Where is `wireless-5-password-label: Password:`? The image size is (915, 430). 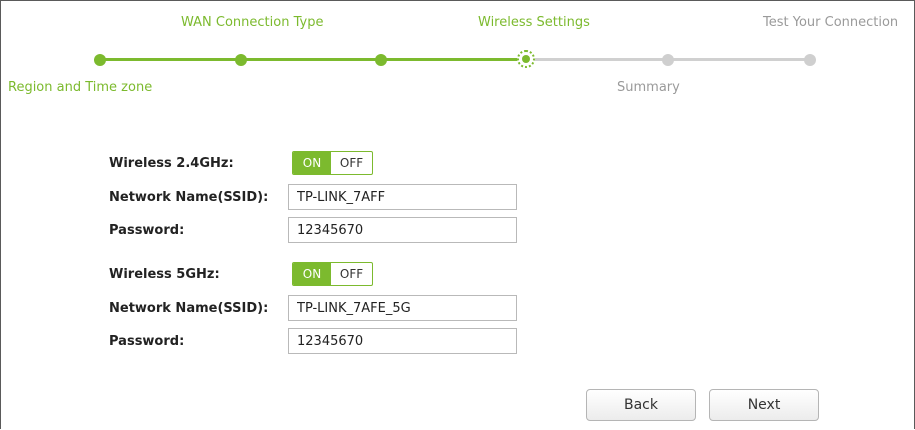
wireless-5-password-label: Password: is located at coordinates (147, 341).